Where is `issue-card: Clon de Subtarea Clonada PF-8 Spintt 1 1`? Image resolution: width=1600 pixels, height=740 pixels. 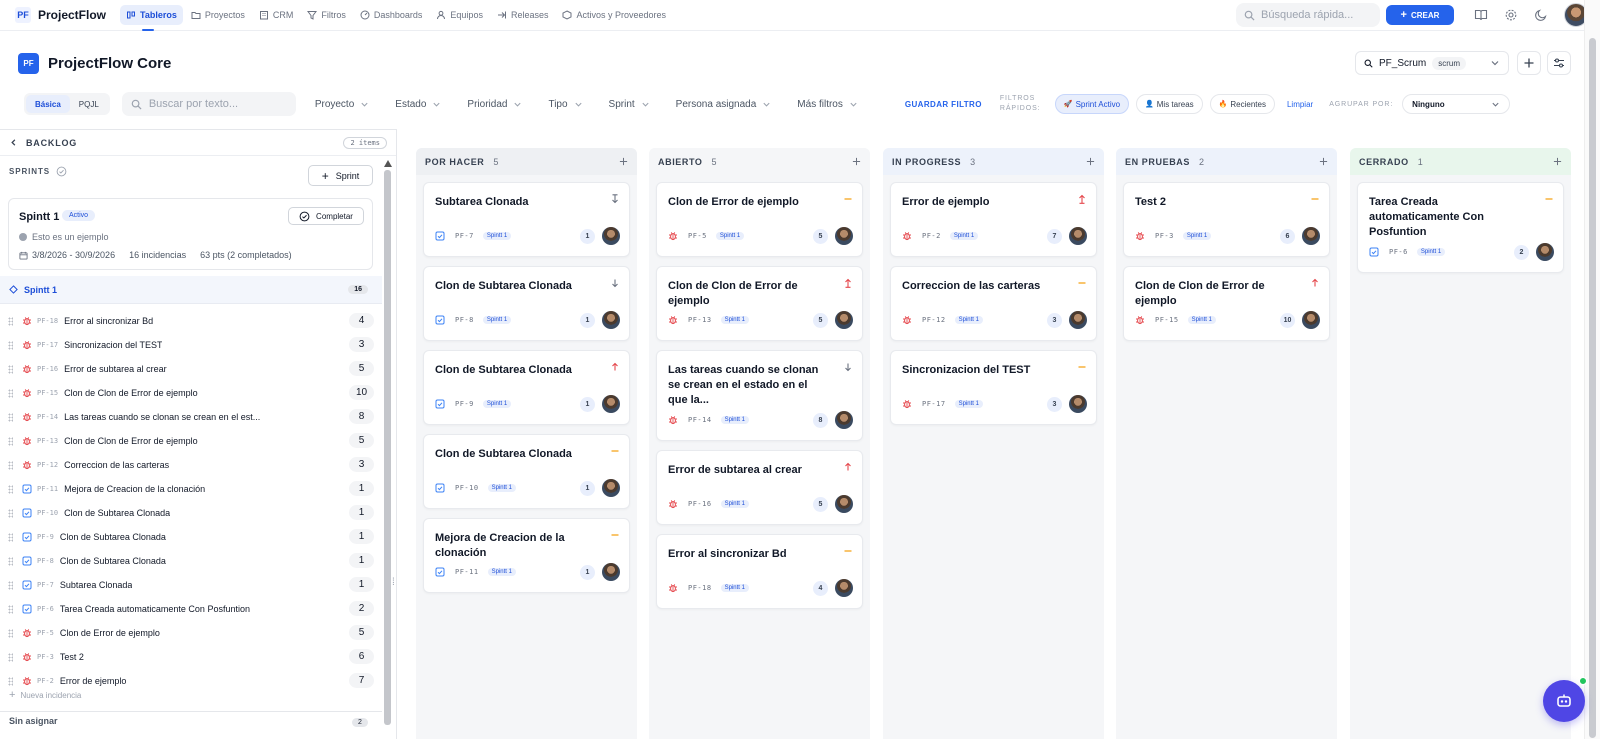
issue-card: Clon de Subtarea Clonada PF-8 Spintt 1 1 is located at coordinates (526, 303).